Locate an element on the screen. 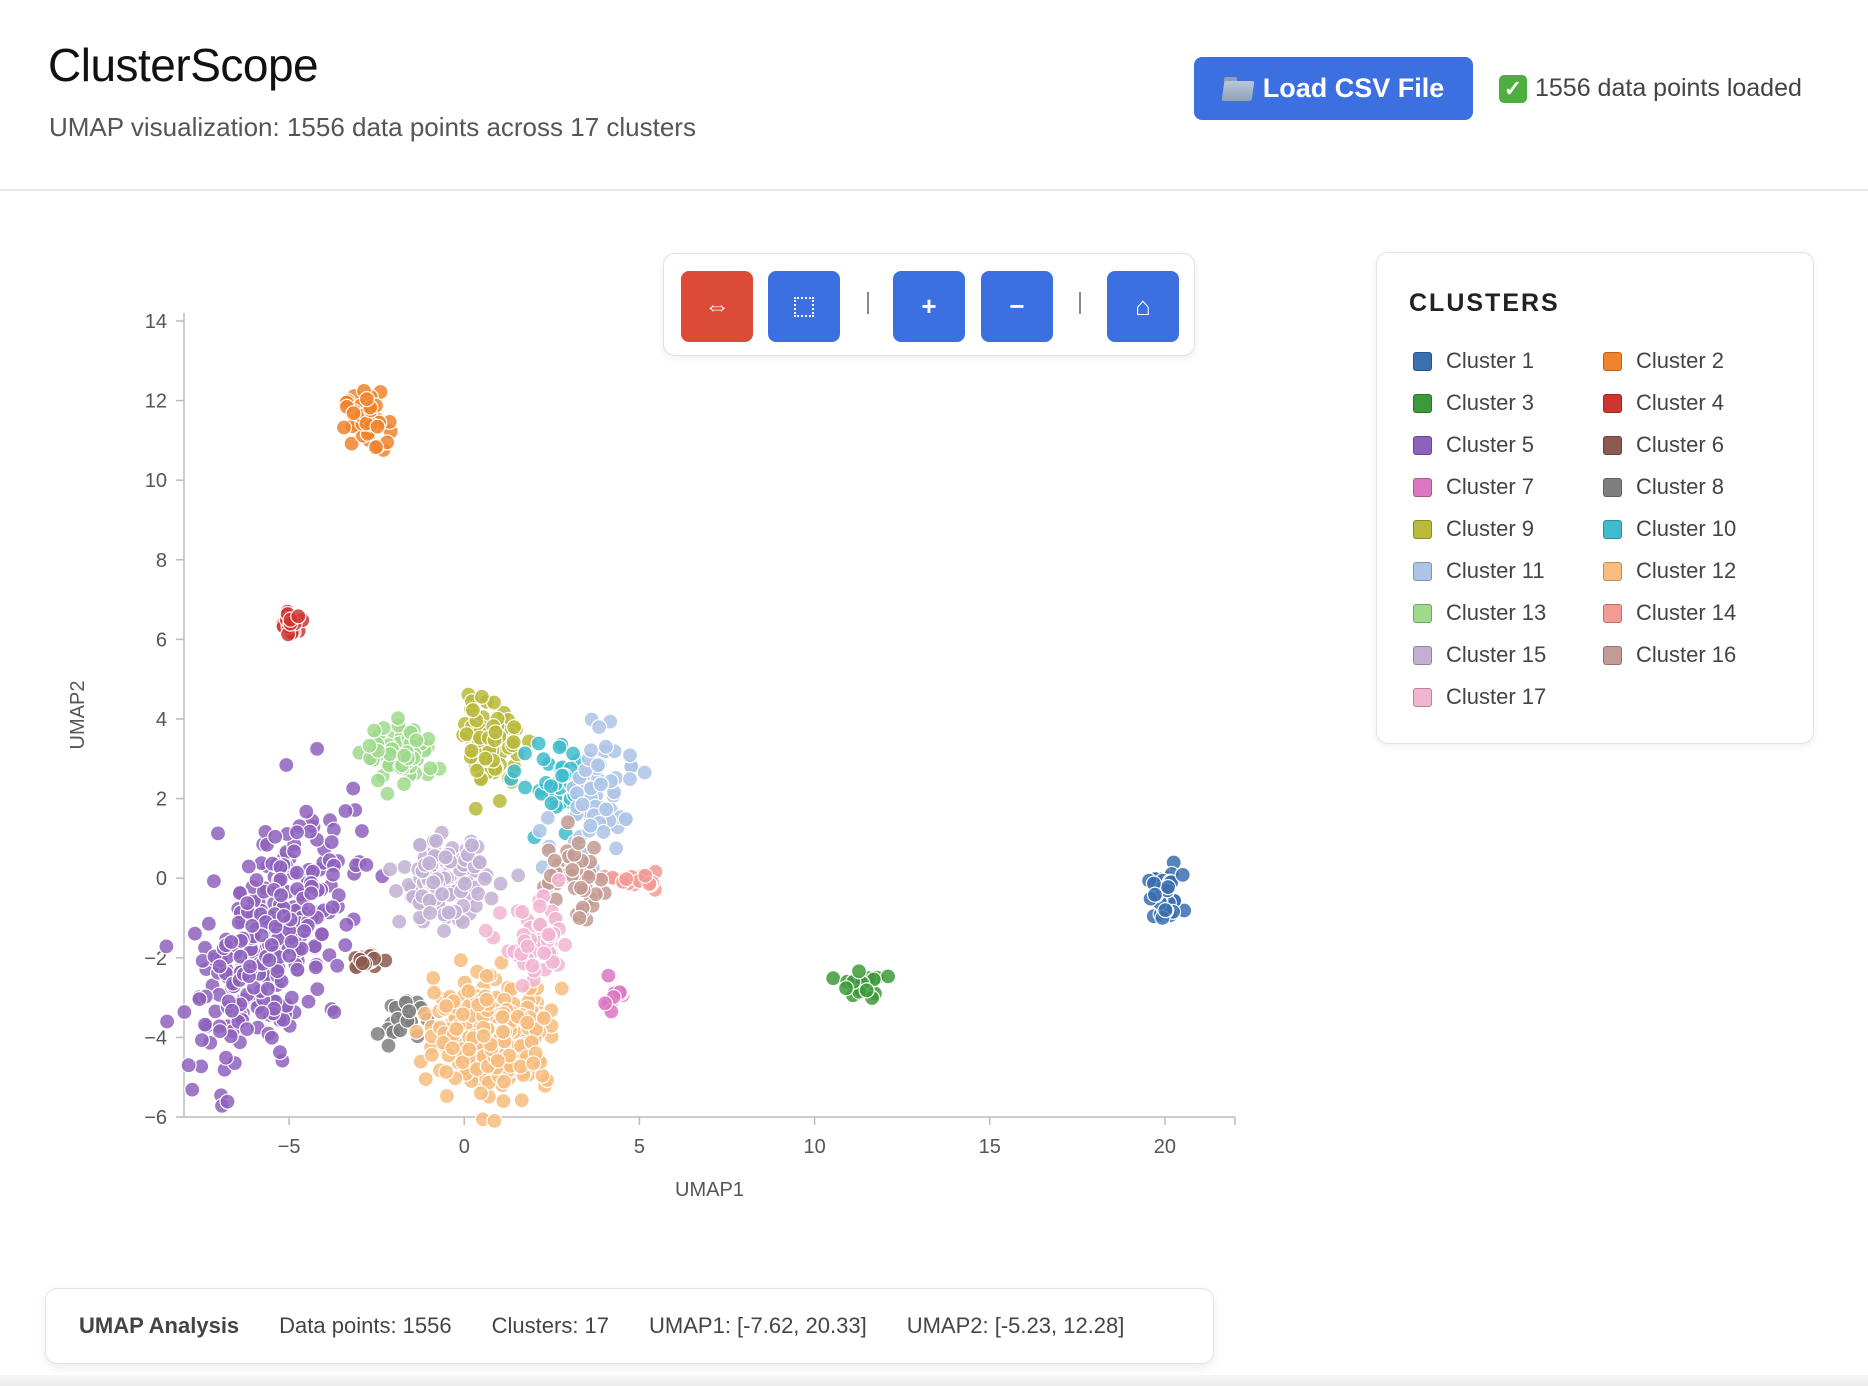 The image size is (1868, 1386). box-select-icon is located at coordinates (804, 306).